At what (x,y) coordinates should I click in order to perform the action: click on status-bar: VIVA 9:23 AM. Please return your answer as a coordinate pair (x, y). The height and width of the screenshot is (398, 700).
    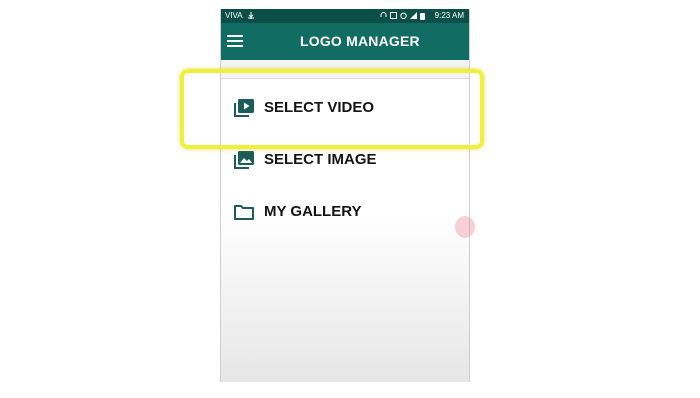
    Looking at the image, I should click on (345, 16).